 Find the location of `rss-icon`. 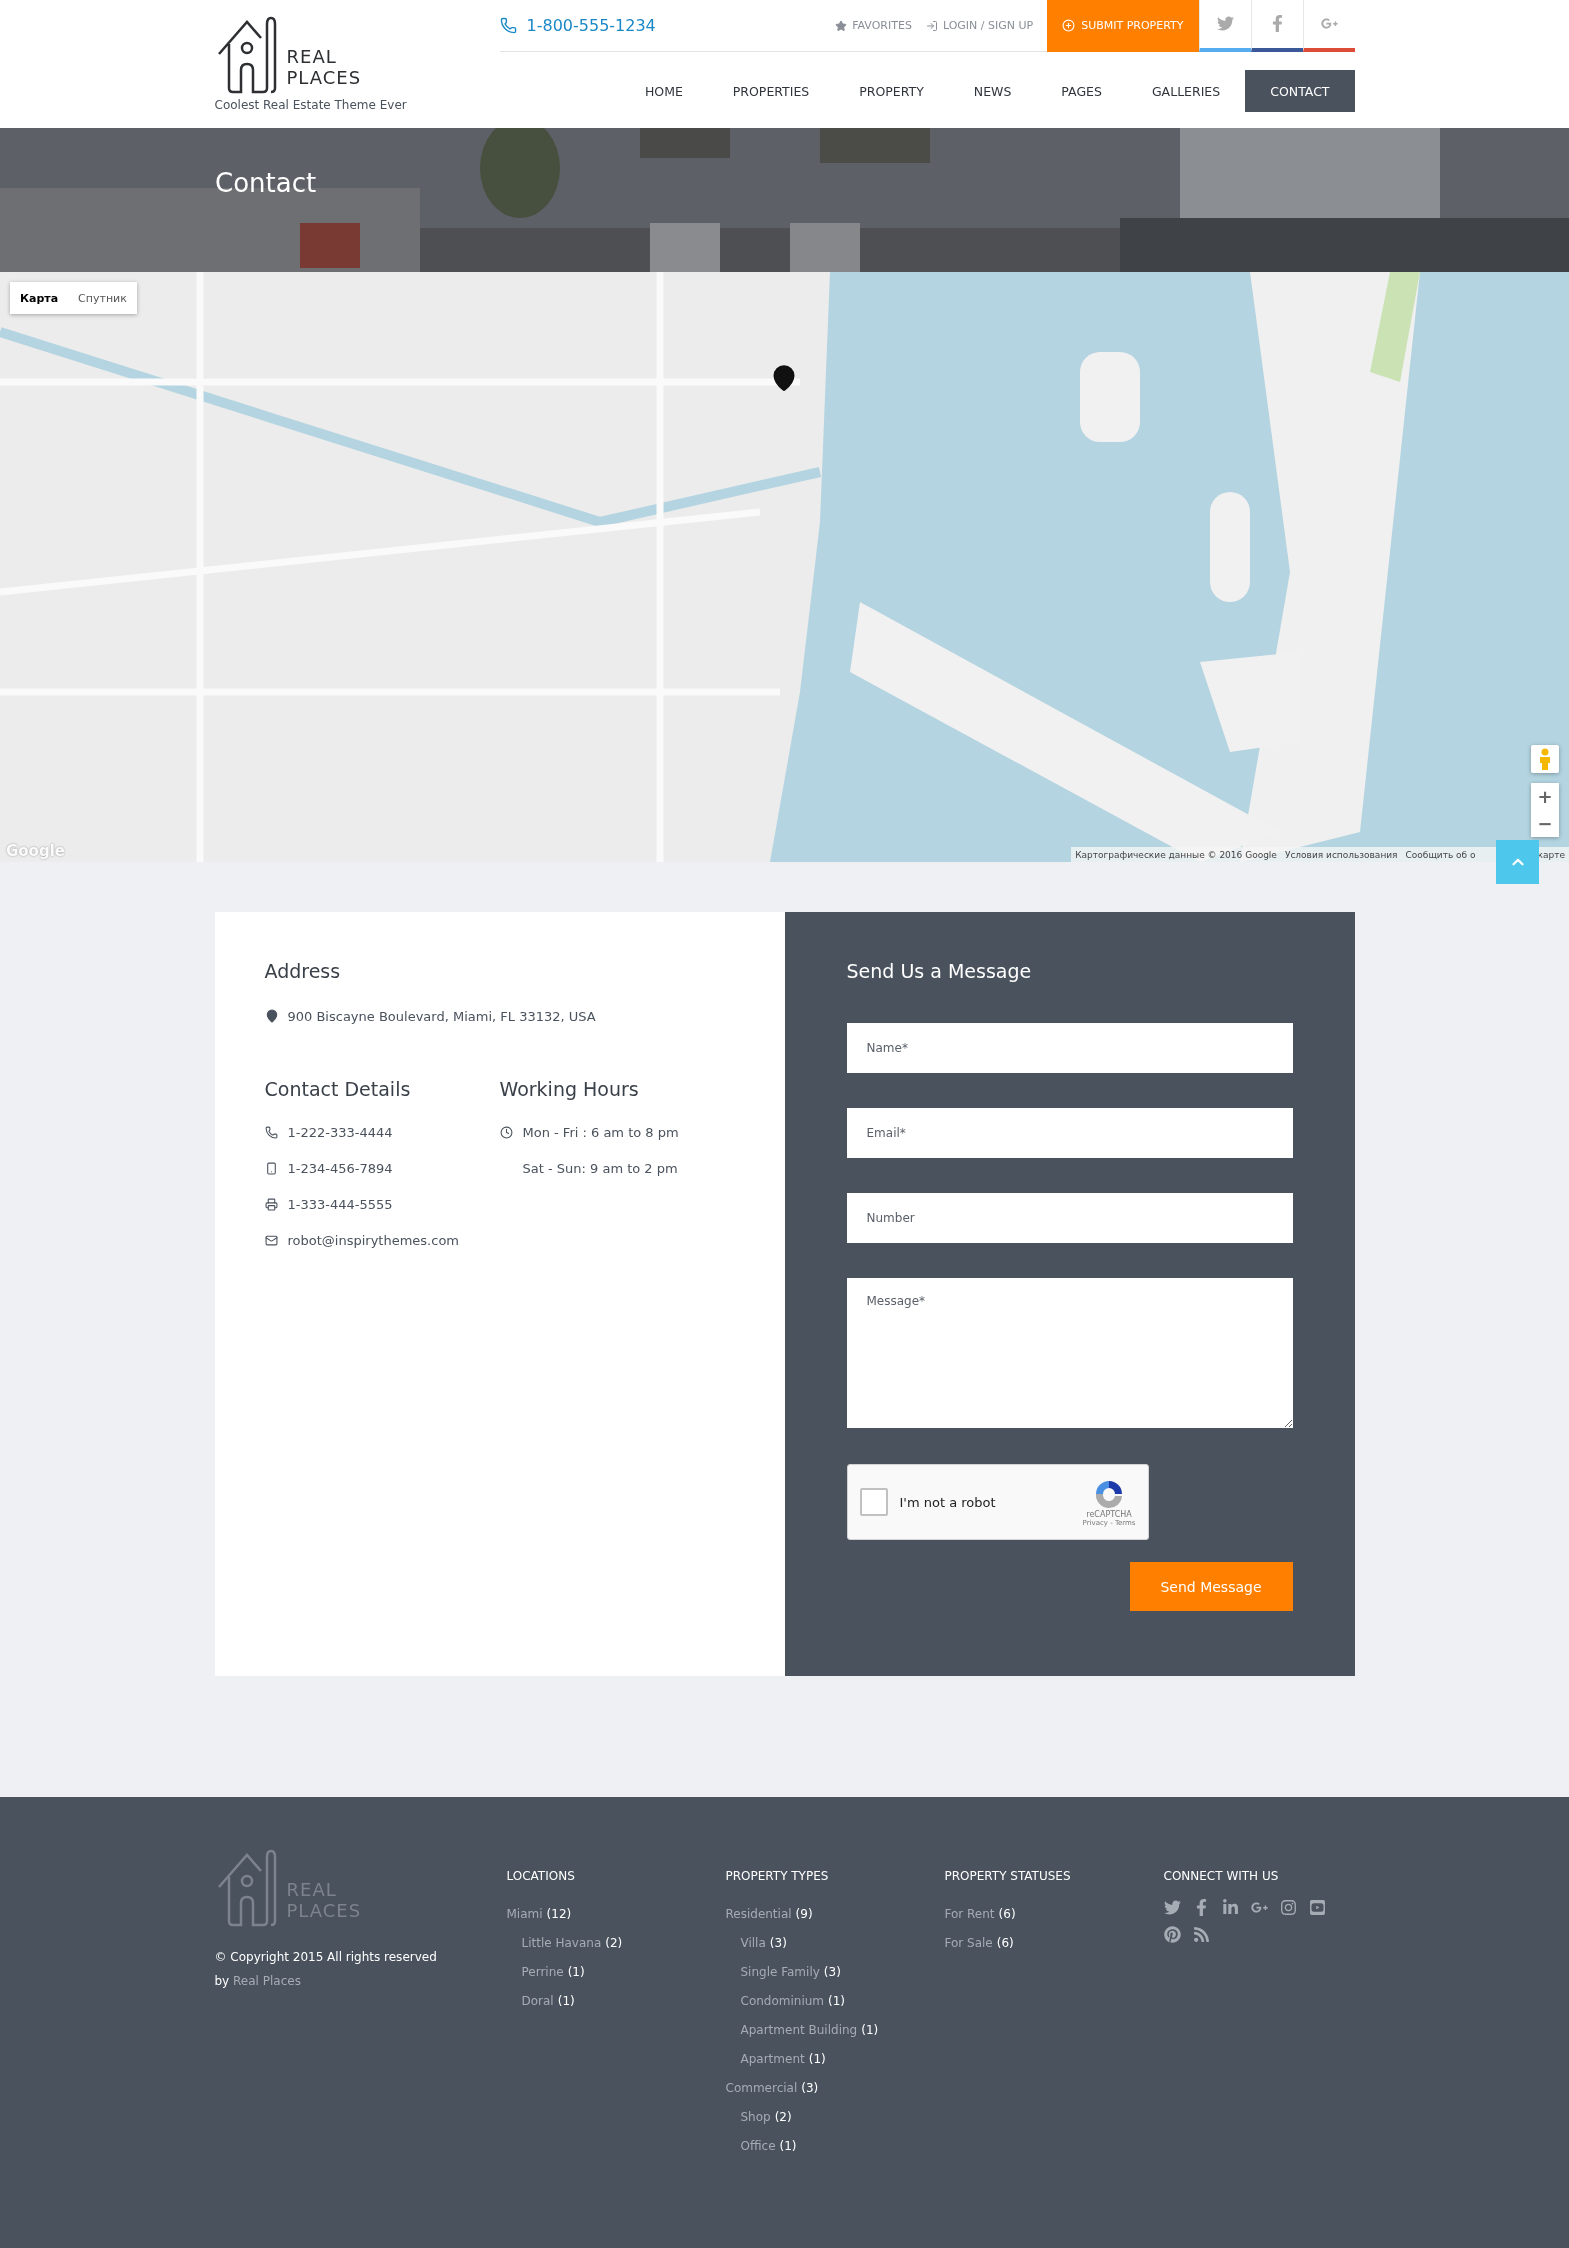

rss-icon is located at coordinates (1201, 1934).